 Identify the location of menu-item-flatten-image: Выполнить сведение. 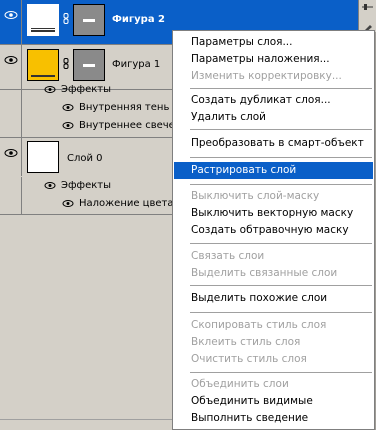
(273, 418).